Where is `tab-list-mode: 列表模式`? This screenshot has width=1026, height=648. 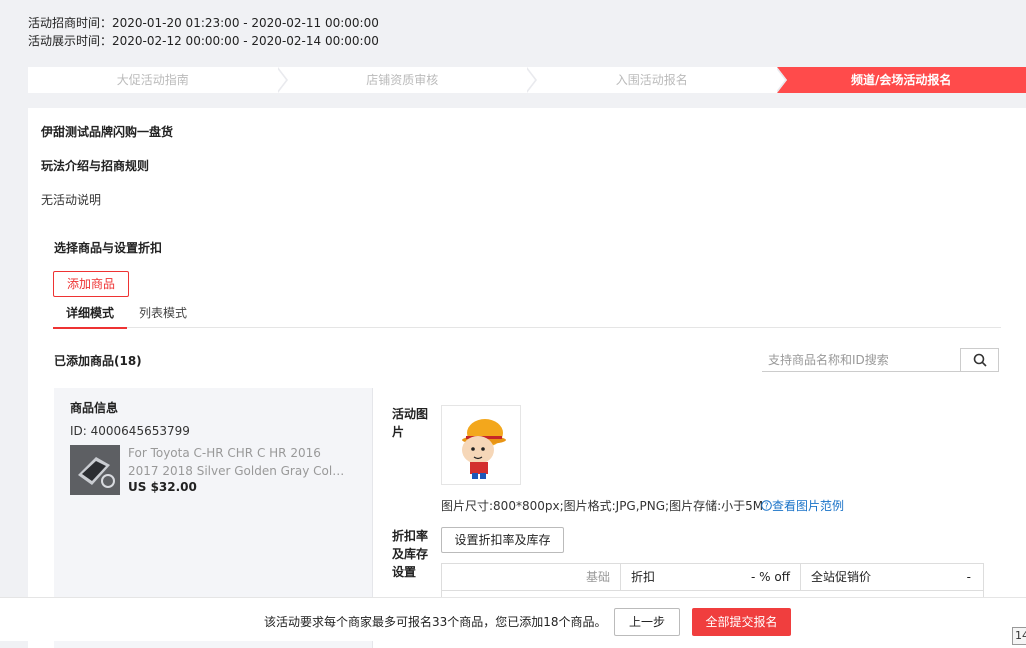
tab-list-mode: 列表模式 is located at coordinates (163, 312).